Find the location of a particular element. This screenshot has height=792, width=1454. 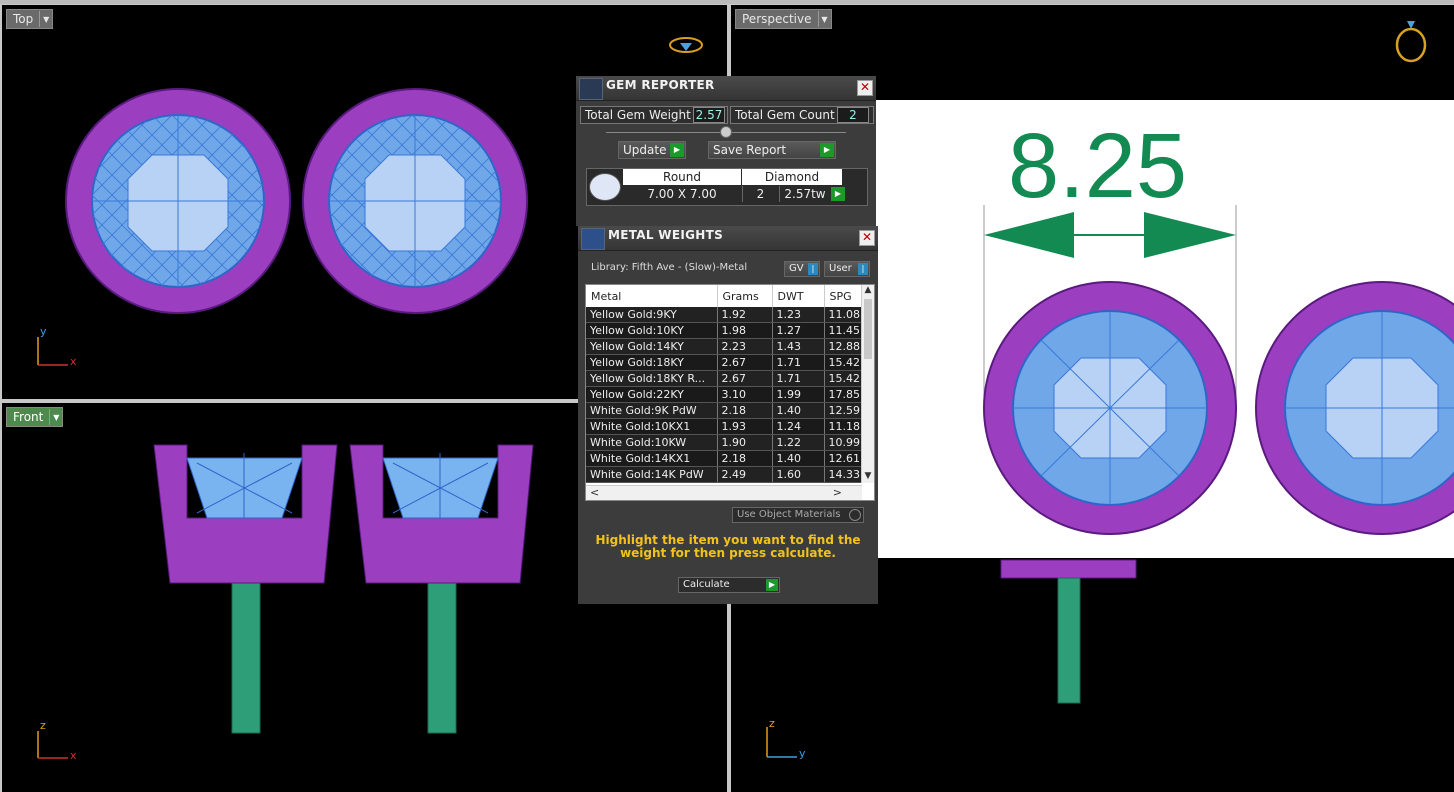

use-object-materials-button: Use Object Materials is located at coordinates (798, 515).